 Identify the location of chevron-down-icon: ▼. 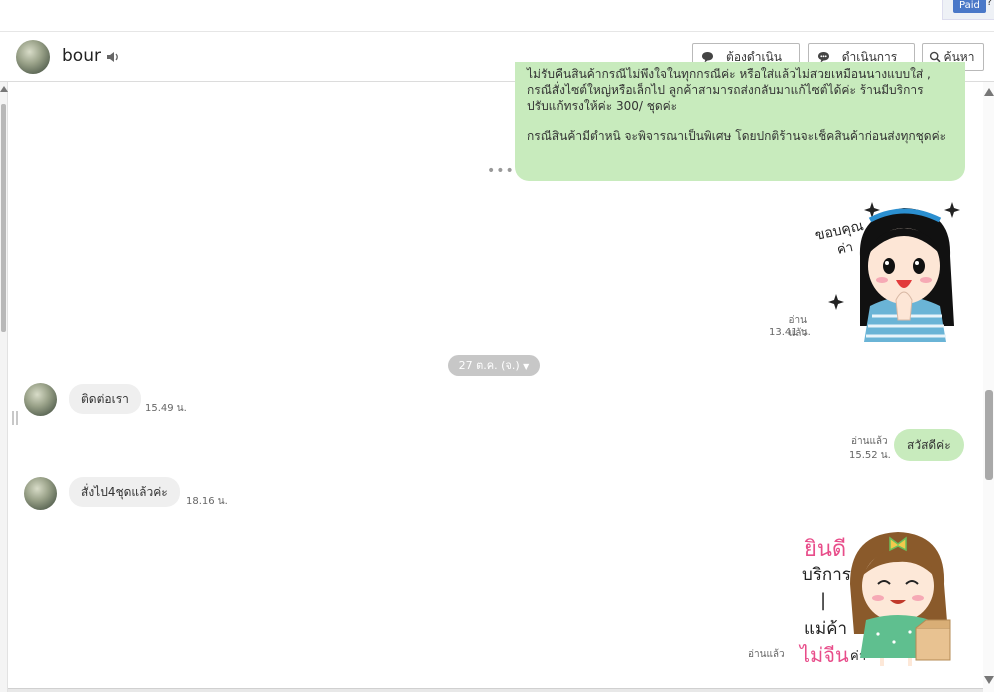
(526, 366).